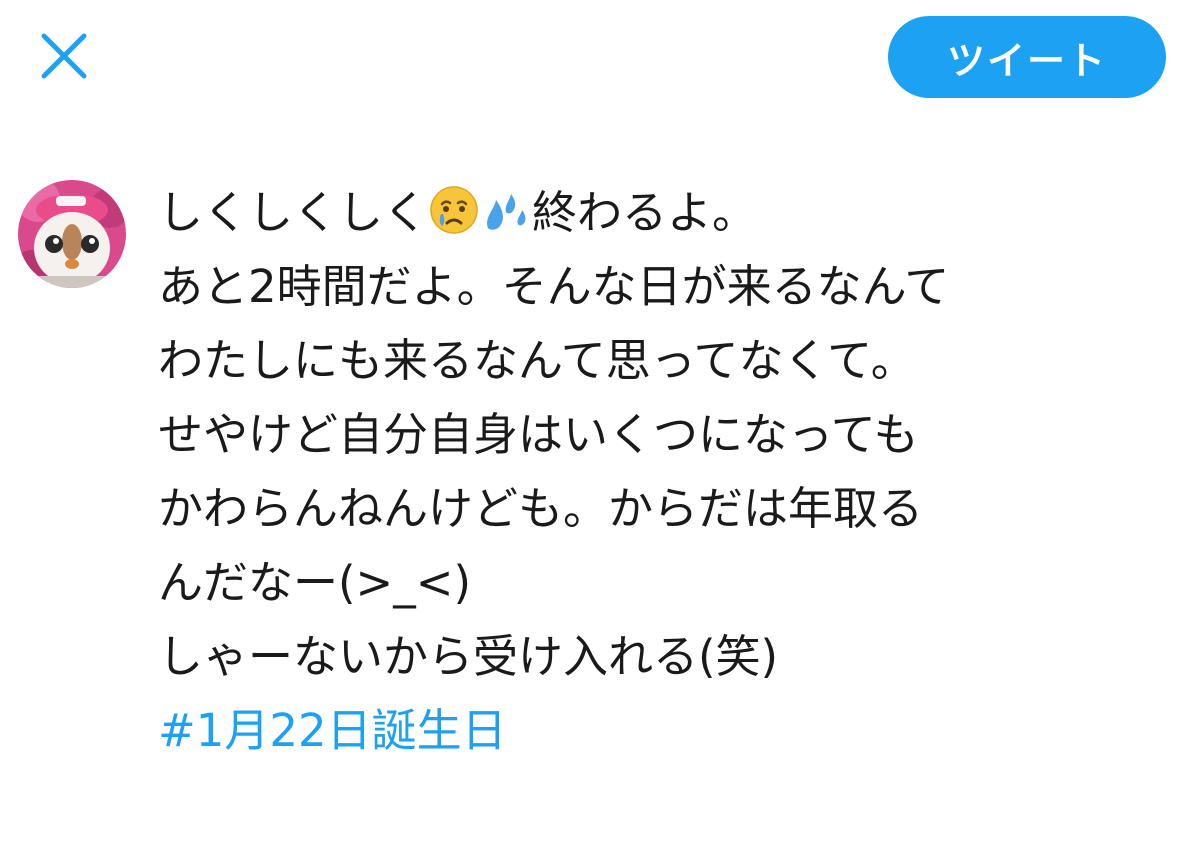  I want to click on hashtag-link: #1月22日誕生日, so click(663, 731).